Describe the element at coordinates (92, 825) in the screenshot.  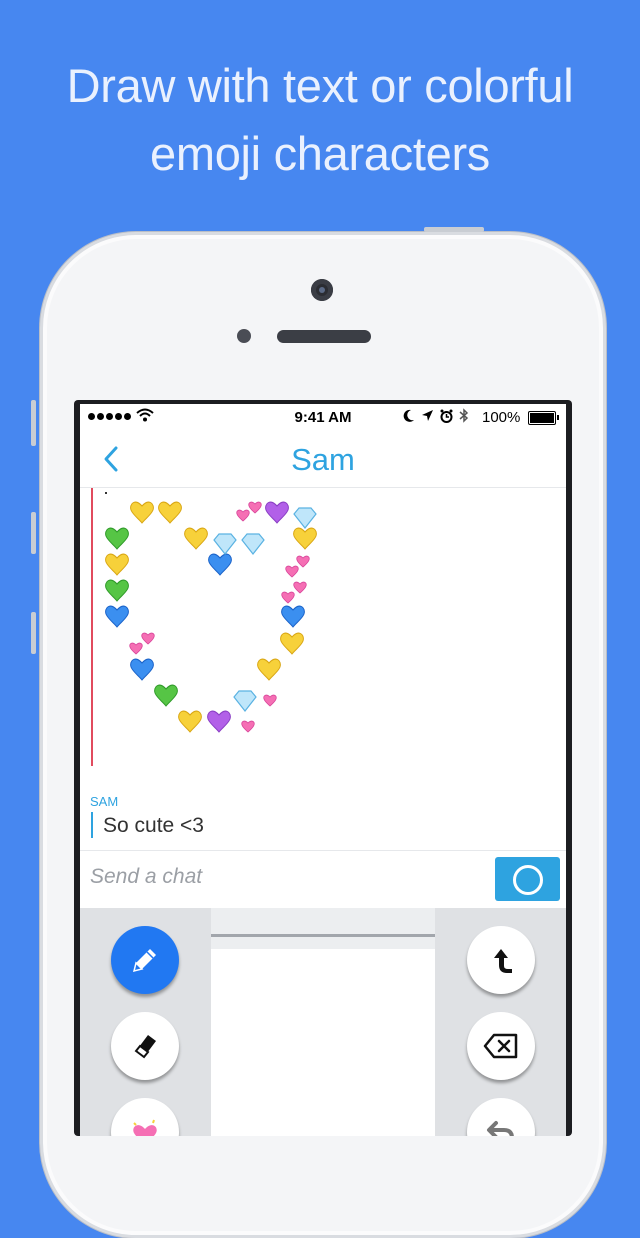
I see `message-accent-bar` at that location.